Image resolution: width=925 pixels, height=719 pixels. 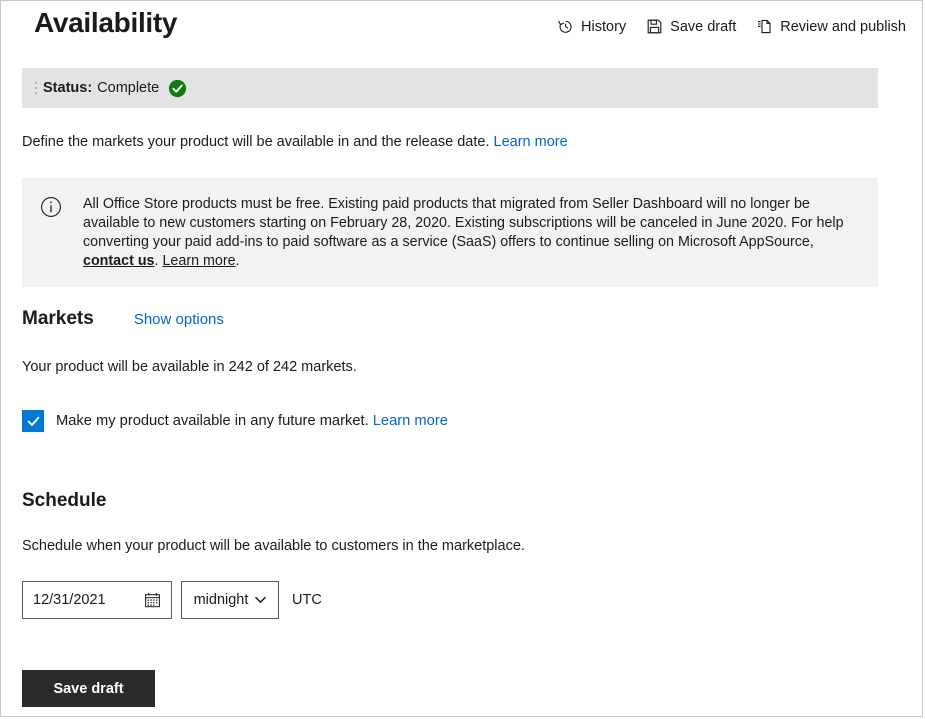 What do you see at coordinates (410, 421) in the screenshot?
I see `future-market-learn-more-link: Learn more` at bounding box center [410, 421].